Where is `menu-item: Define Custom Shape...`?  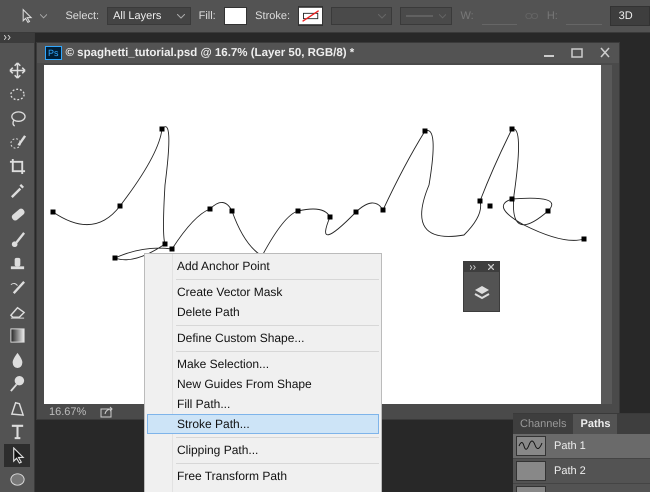 menu-item: Define Custom Shape... is located at coordinates (263, 338).